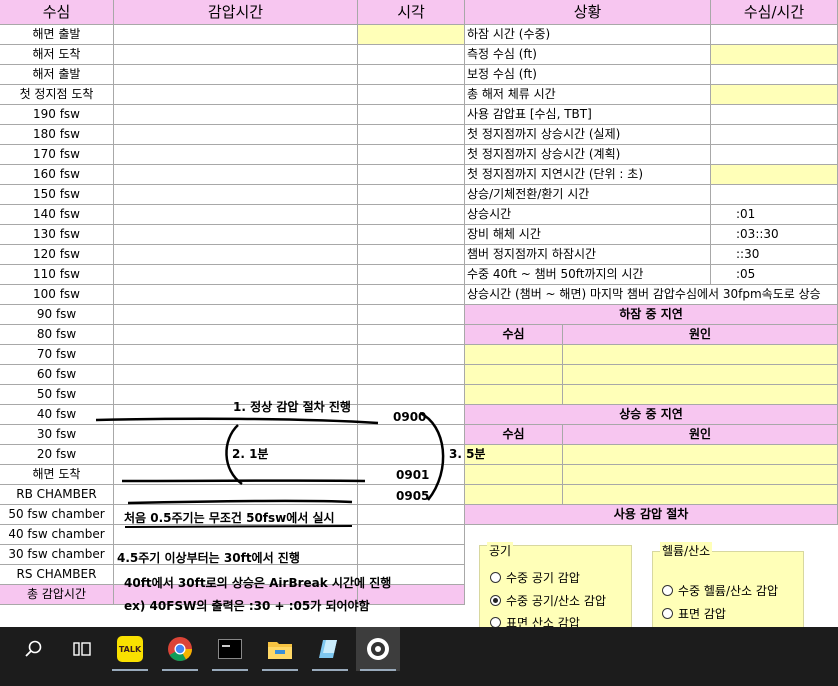 This screenshot has height=686, width=838. What do you see at coordinates (57, 315) in the screenshot?
I see `depth-label: 90 fsw` at bounding box center [57, 315].